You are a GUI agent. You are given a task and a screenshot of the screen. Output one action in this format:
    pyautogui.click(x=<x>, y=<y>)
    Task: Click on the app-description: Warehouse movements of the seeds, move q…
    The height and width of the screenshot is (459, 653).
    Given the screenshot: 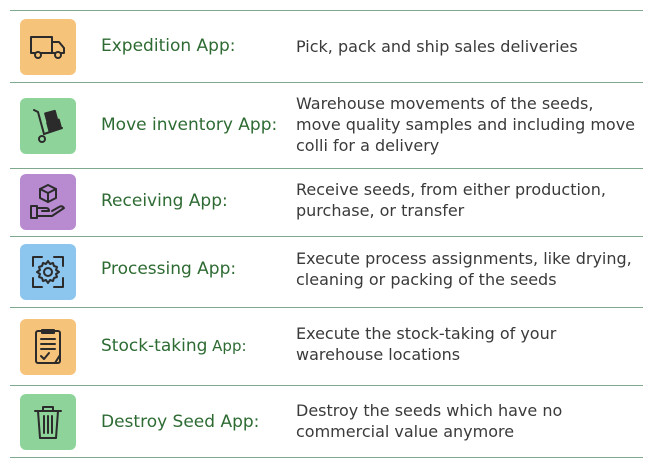 What is the action you would take?
    pyautogui.click(x=466, y=124)
    